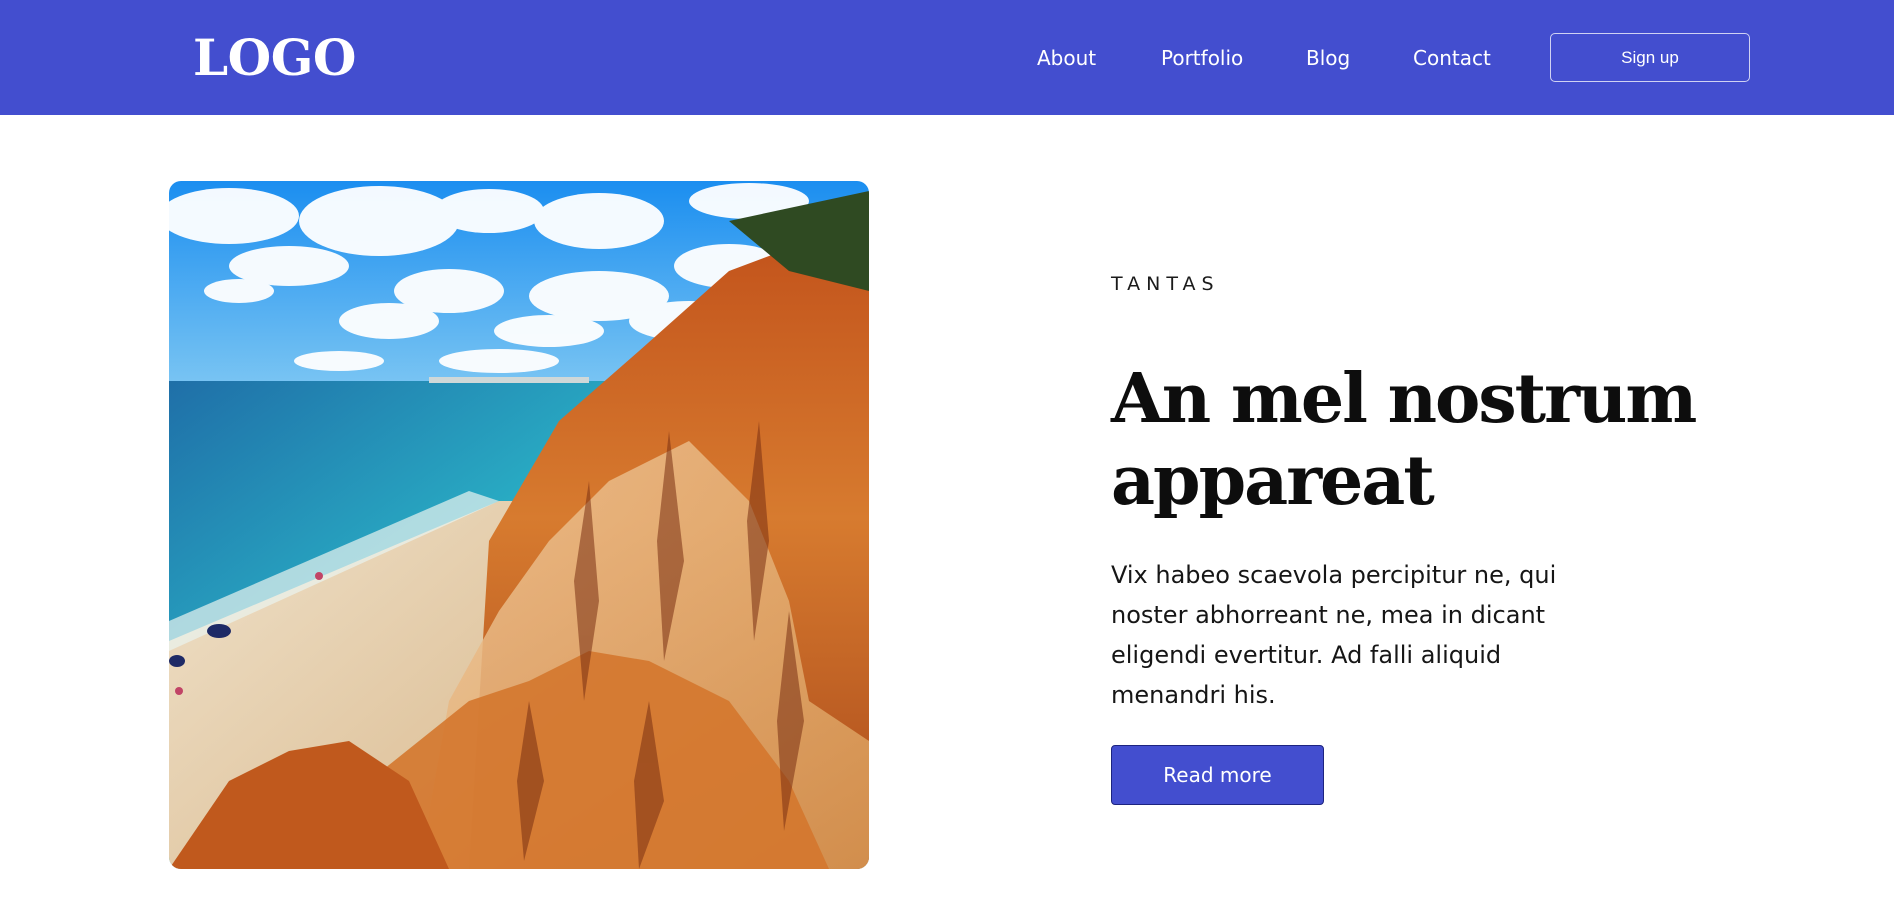  I want to click on read-more-button: Read more, so click(1217, 775).